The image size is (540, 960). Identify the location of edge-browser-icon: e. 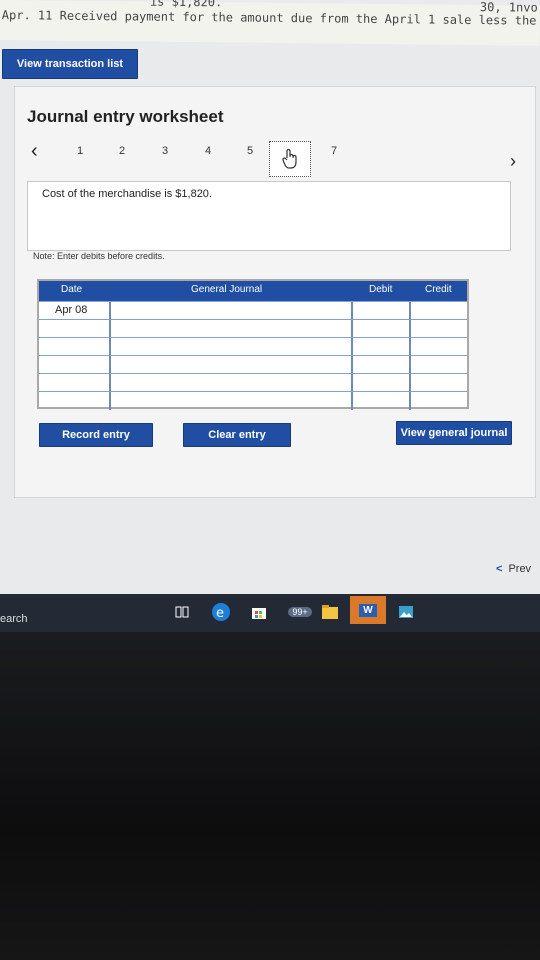
(221, 612).